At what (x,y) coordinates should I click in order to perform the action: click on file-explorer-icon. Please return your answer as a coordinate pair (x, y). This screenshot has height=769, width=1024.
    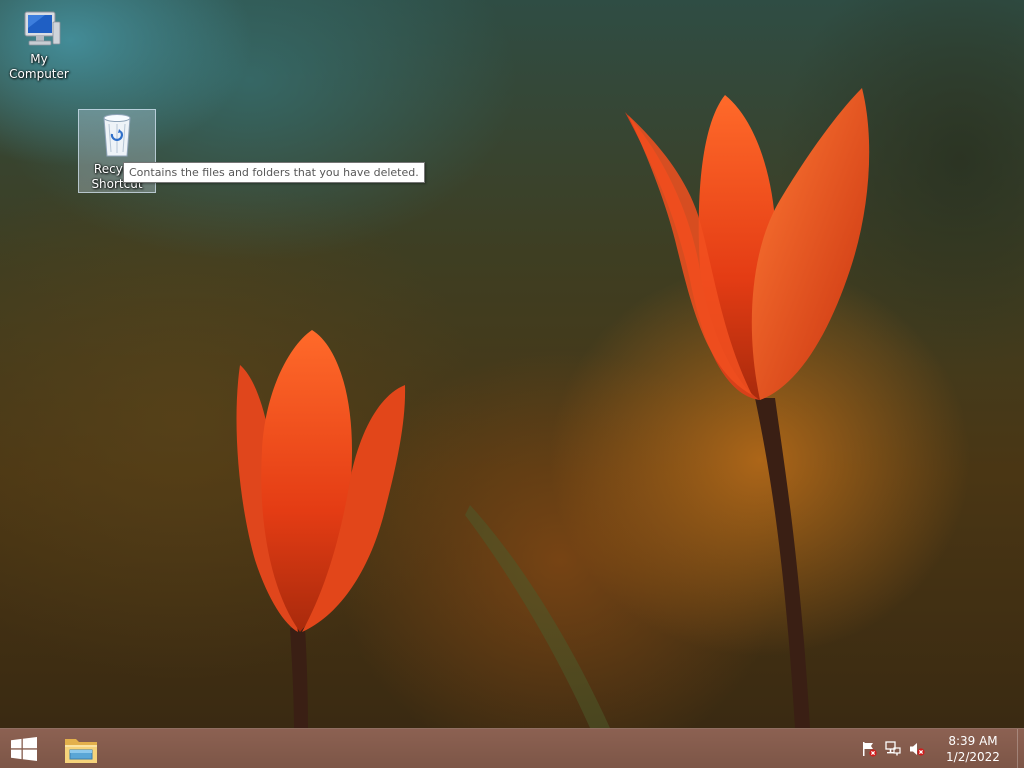
    Looking at the image, I should click on (81, 751).